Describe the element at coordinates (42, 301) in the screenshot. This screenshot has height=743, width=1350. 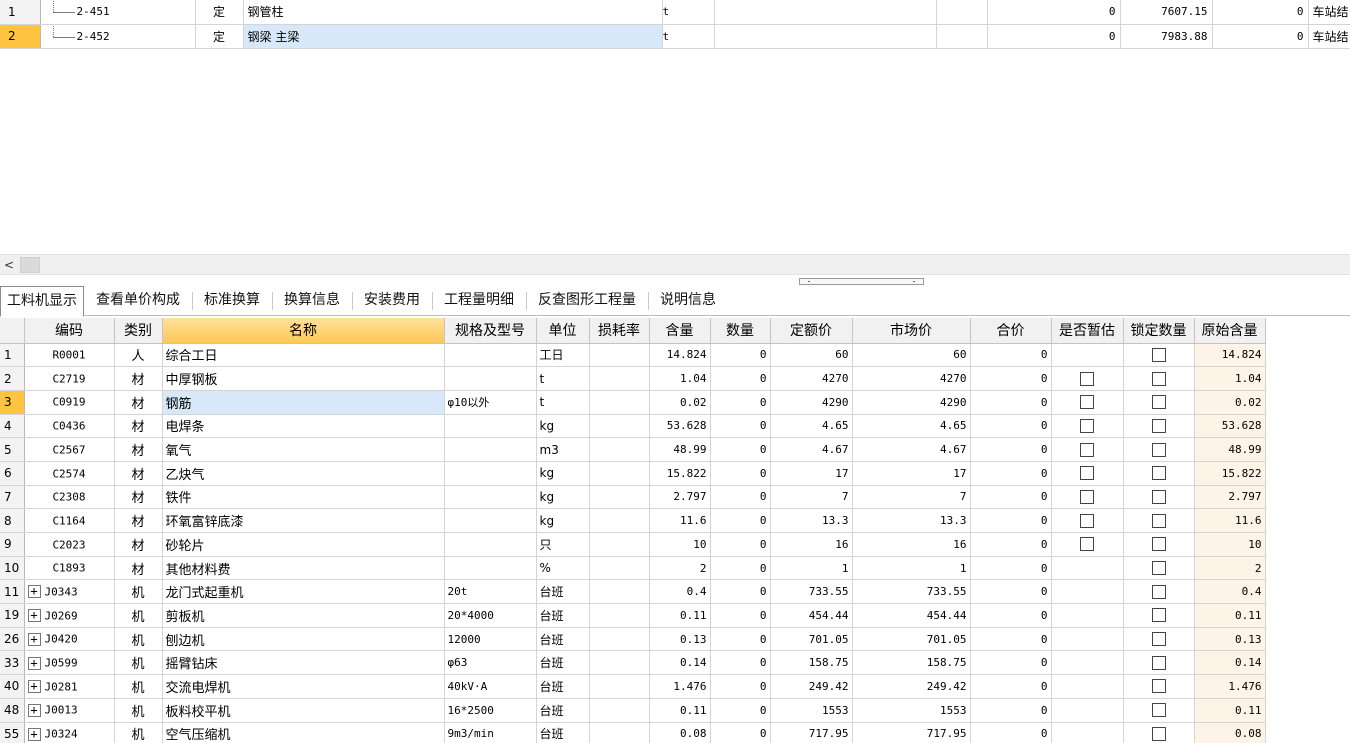
I see `tab-0: 工料机显示` at that location.